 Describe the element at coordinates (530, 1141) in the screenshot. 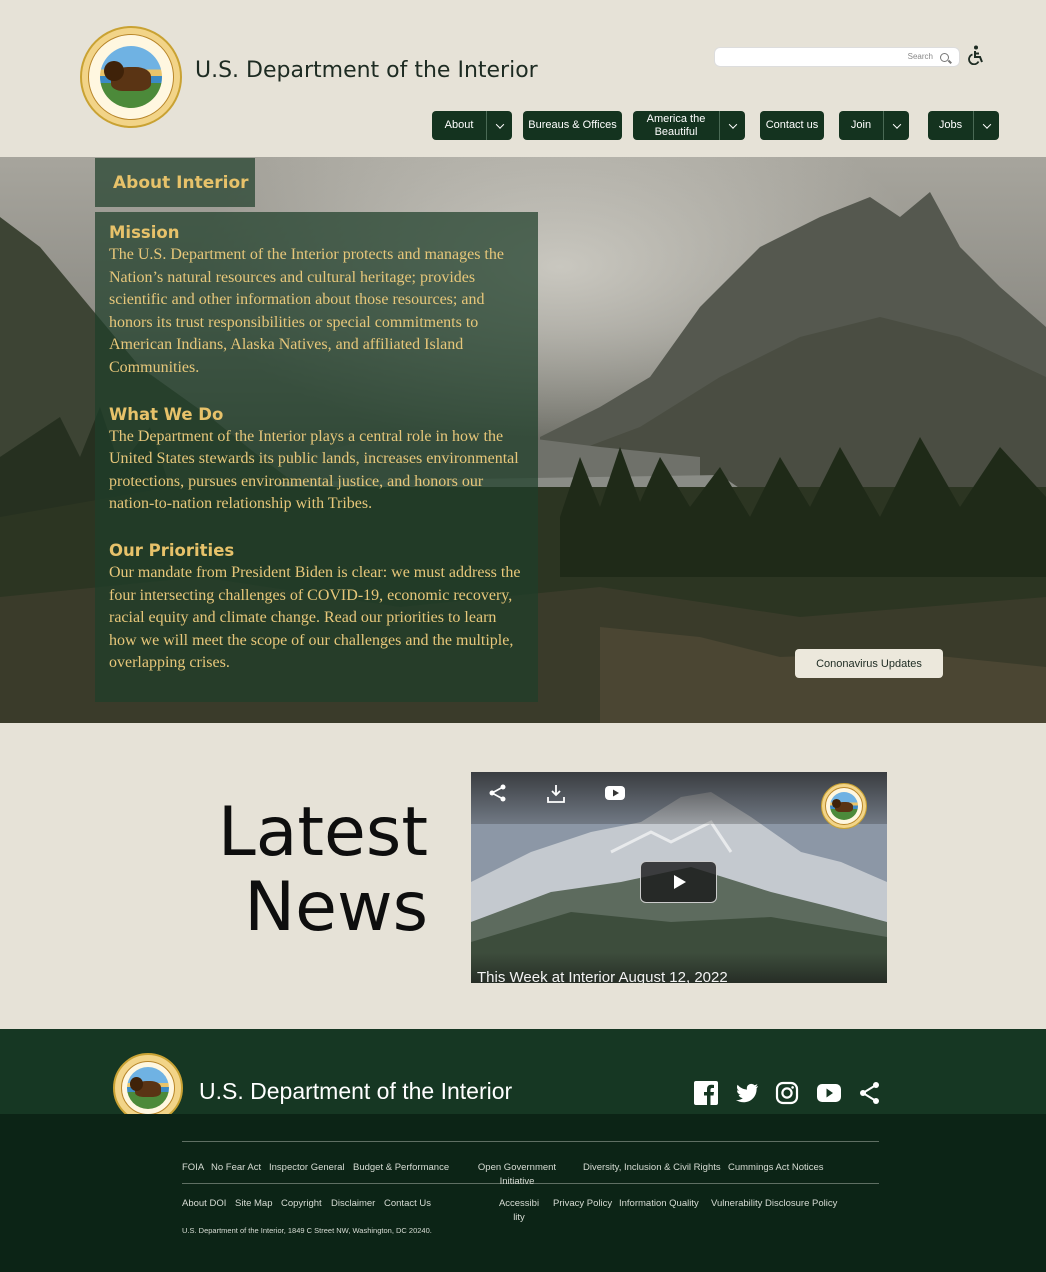

I see `footer-divider` at that location.